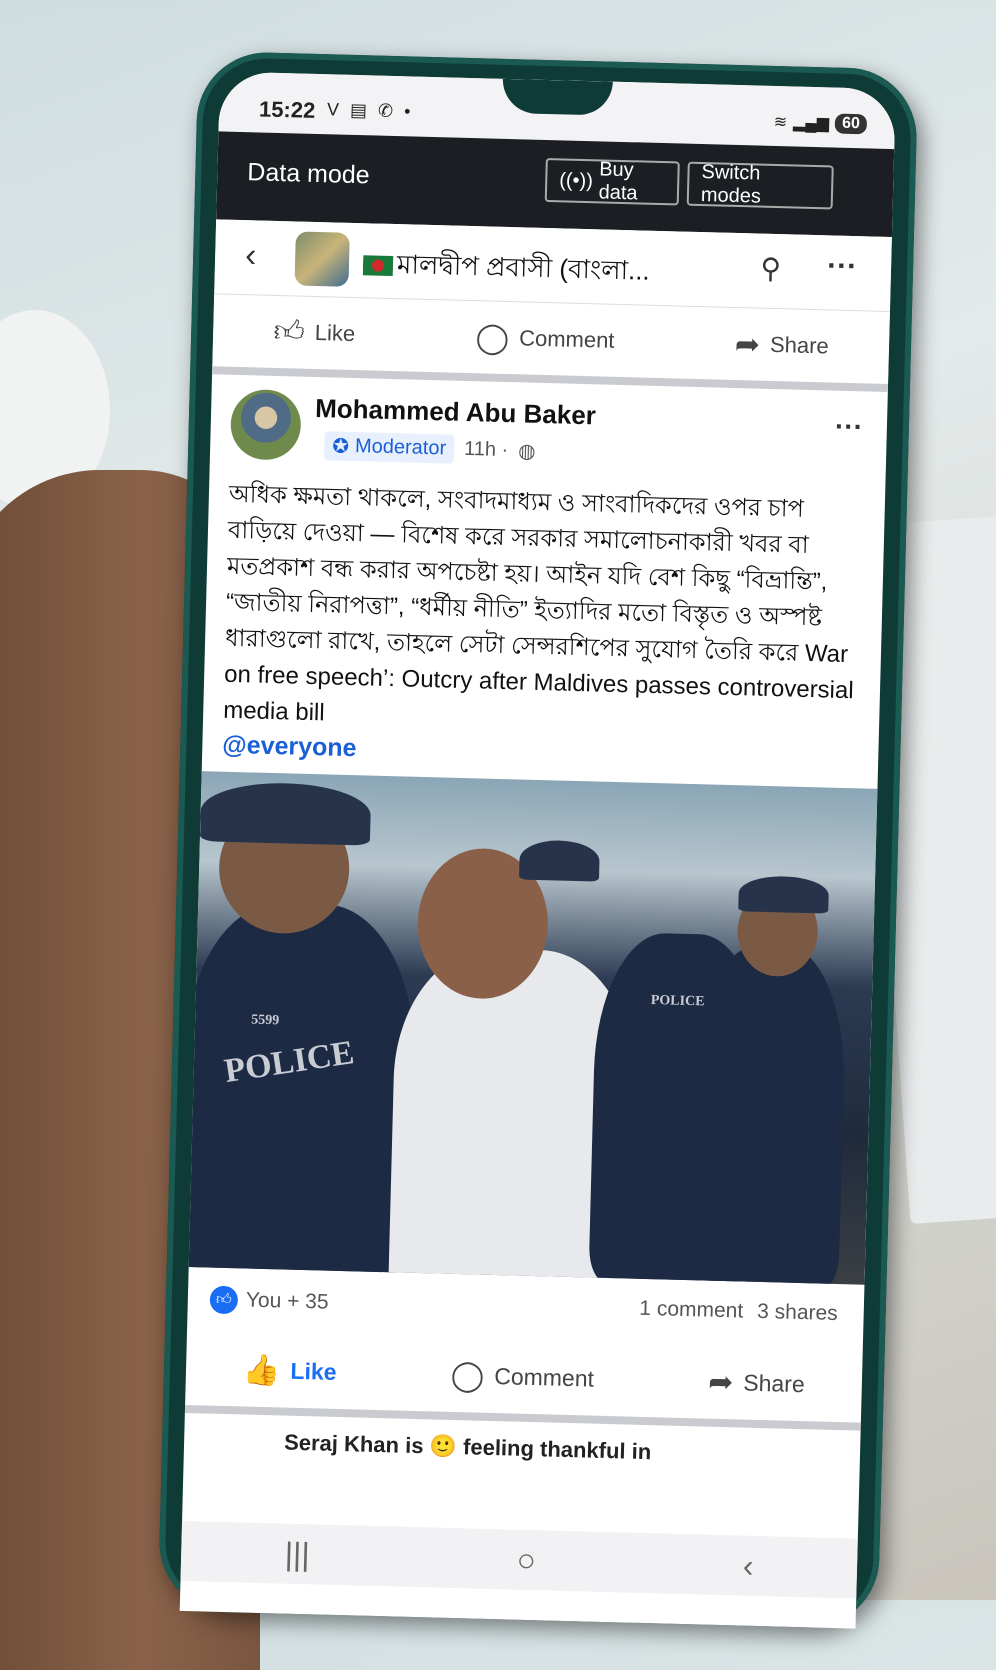 The height and width of the screenshot is (1670, 996). What do you see at coordinates (544, 1377) in the screenshot?
I see `comment-label: Comment` at bounding box center [544, 1377].